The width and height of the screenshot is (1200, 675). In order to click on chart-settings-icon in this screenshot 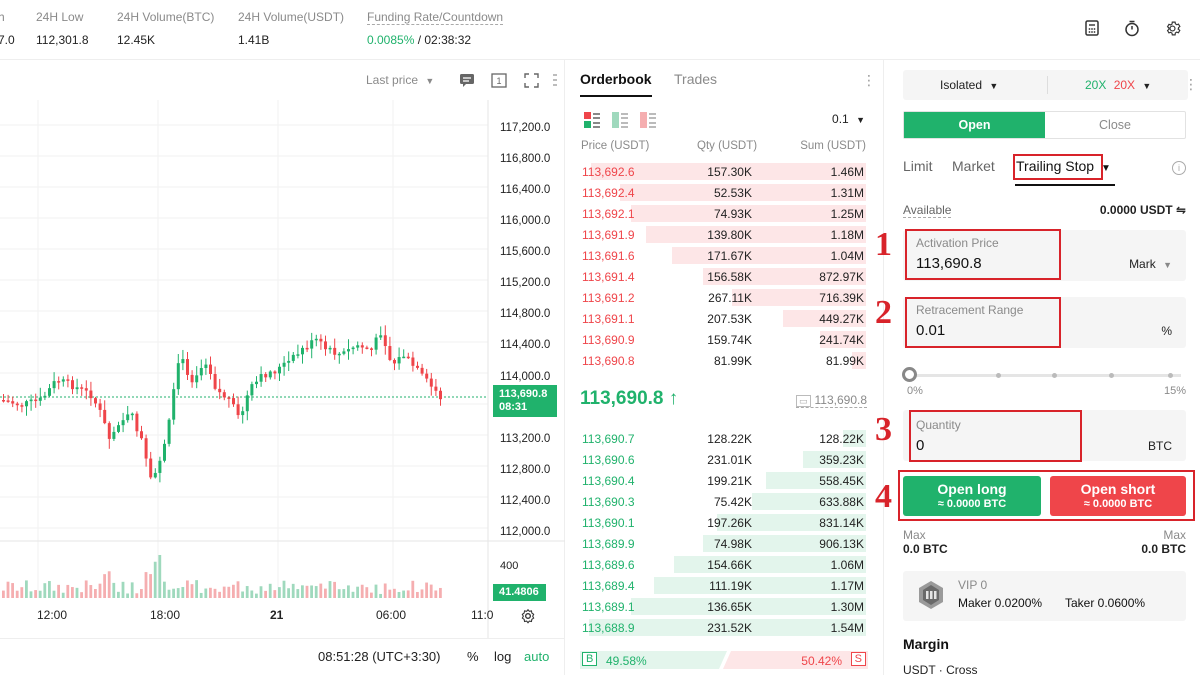, I will do `click(528, 617)`.